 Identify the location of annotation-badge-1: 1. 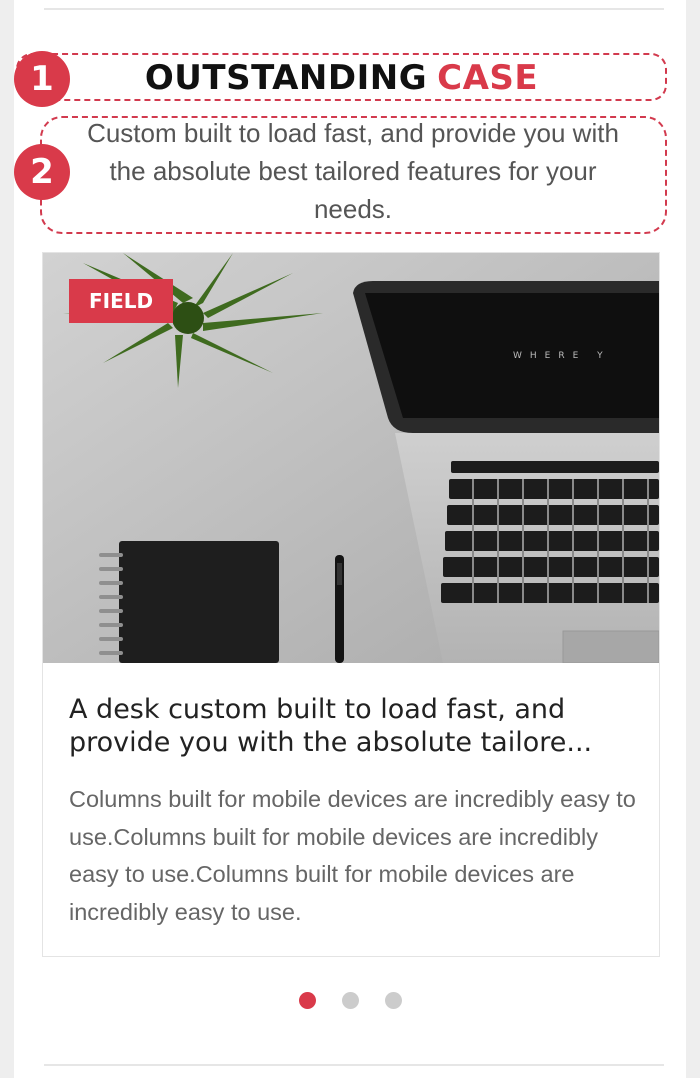
(42, 79).